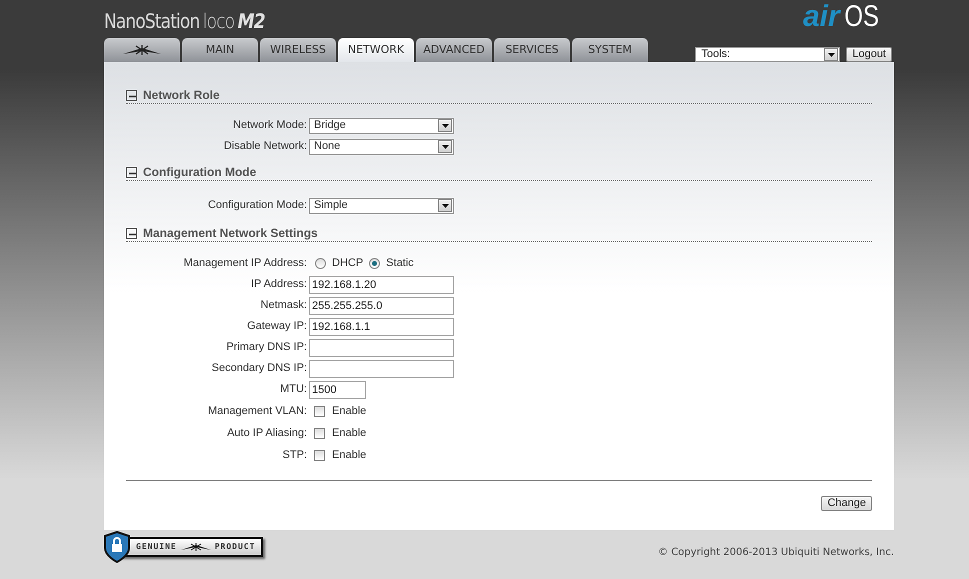 This screenshot has width=969, height=579. I want to click on input-field: 255.255.255.0, so click(381, 305).